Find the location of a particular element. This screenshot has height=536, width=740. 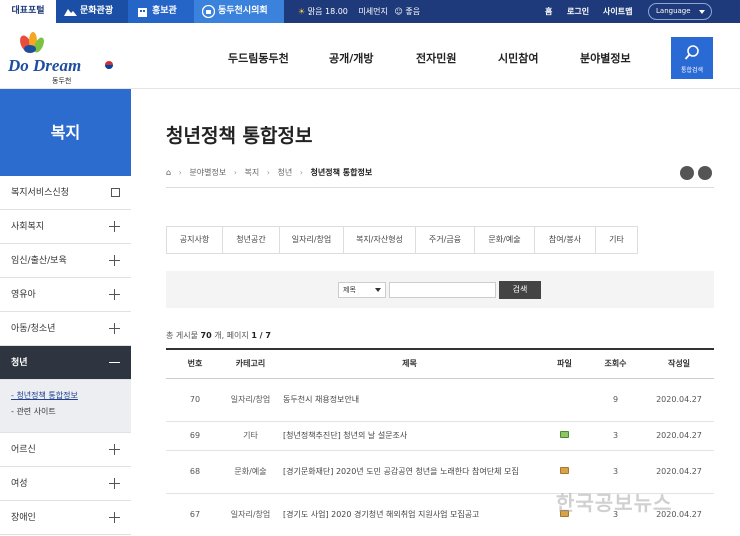

image-file-icon is located at coordinates (564, 434).